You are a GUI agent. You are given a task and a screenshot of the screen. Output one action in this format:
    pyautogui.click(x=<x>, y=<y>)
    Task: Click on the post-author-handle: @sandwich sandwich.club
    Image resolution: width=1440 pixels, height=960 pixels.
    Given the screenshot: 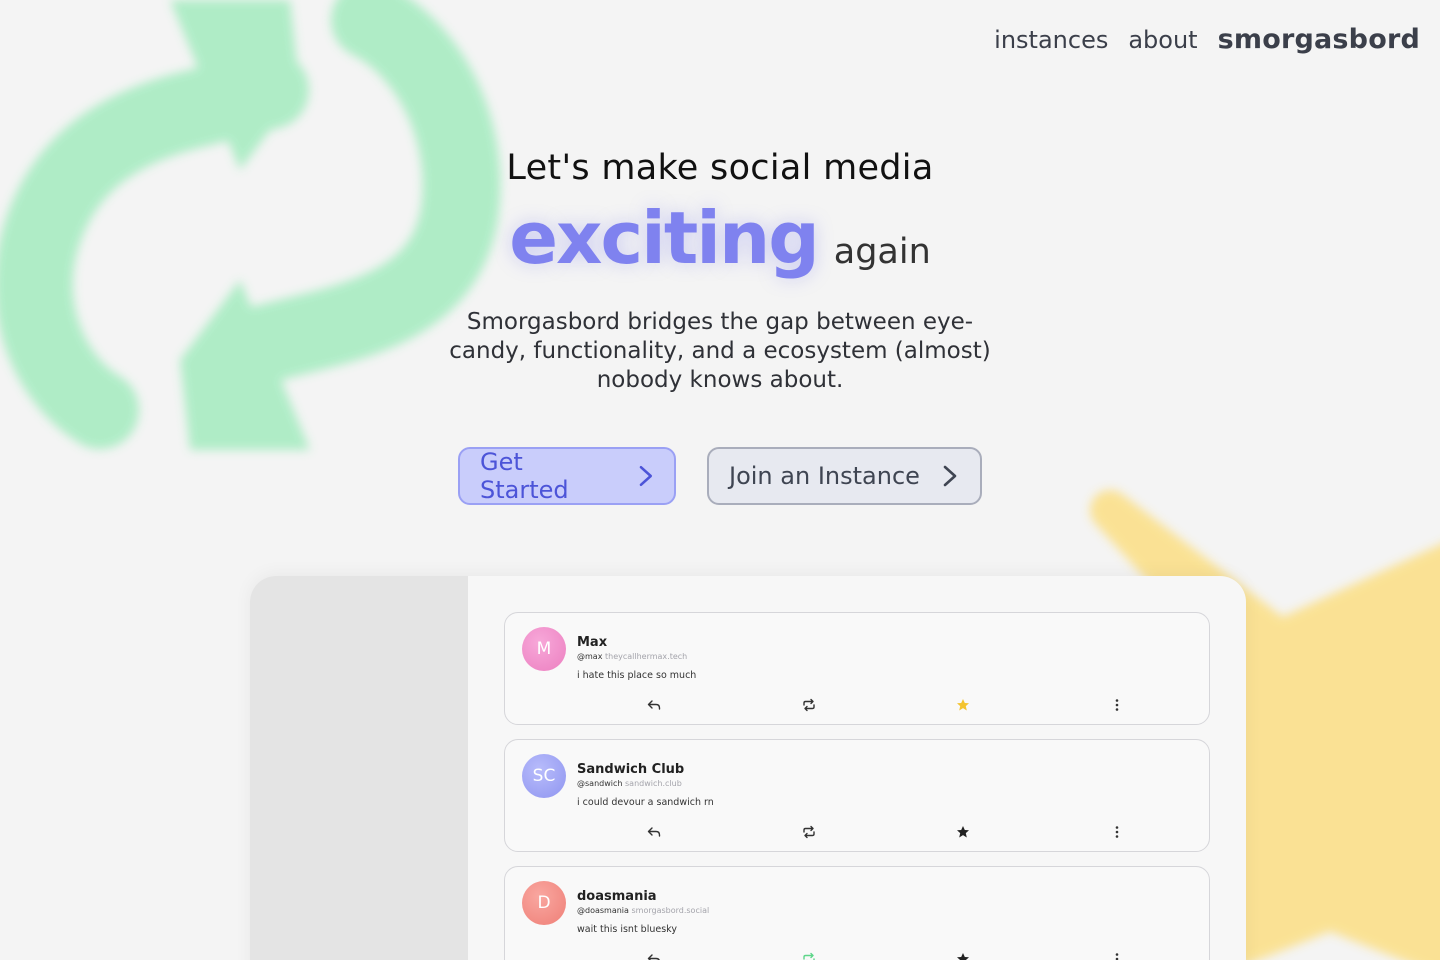 What is the action you would take?
    pyautogui.click(x=629, y=783)
    